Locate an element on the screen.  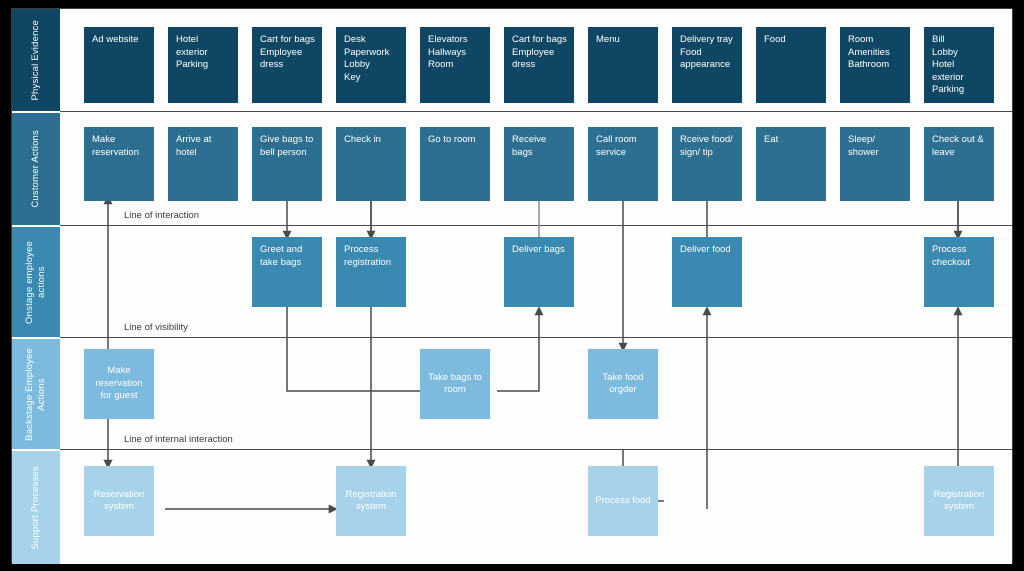
physical-evidence-box: Hotel exterior Parking is located at coordinates (203, 65).